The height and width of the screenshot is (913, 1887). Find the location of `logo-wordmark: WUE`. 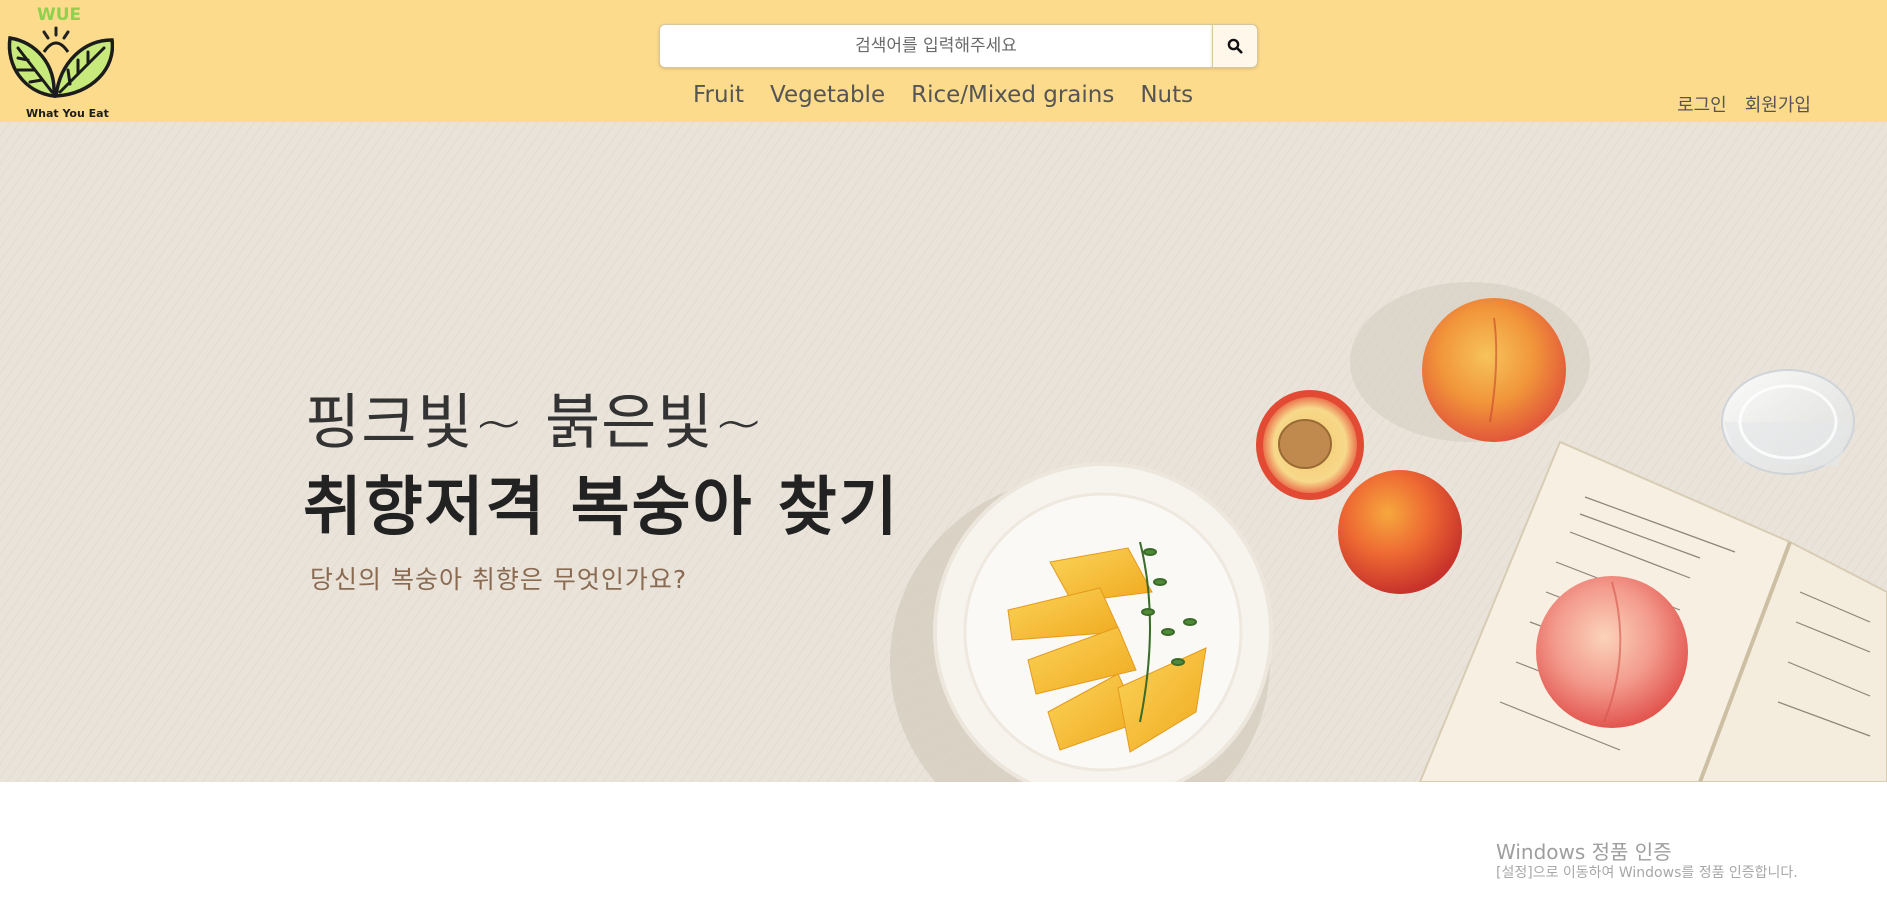

logo-wordmark: WUE is located at coordinates (59, 15).